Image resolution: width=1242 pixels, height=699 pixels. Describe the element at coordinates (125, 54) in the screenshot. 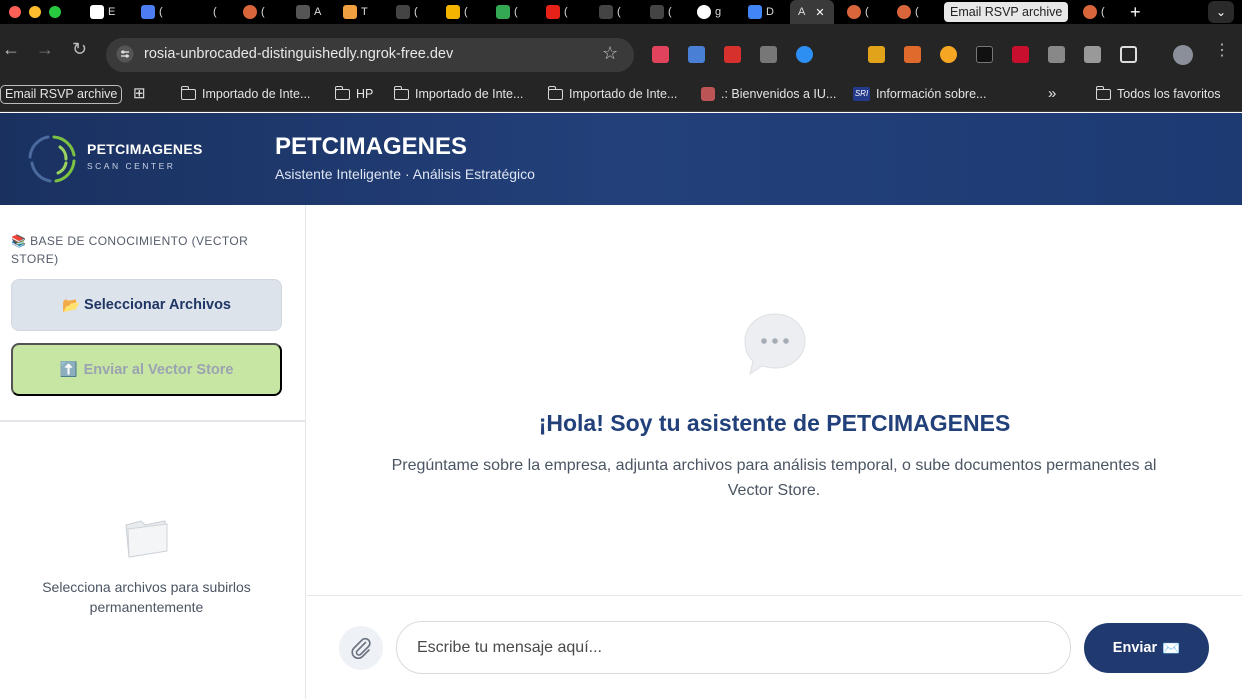

I see `site-settings-icon` at that location.